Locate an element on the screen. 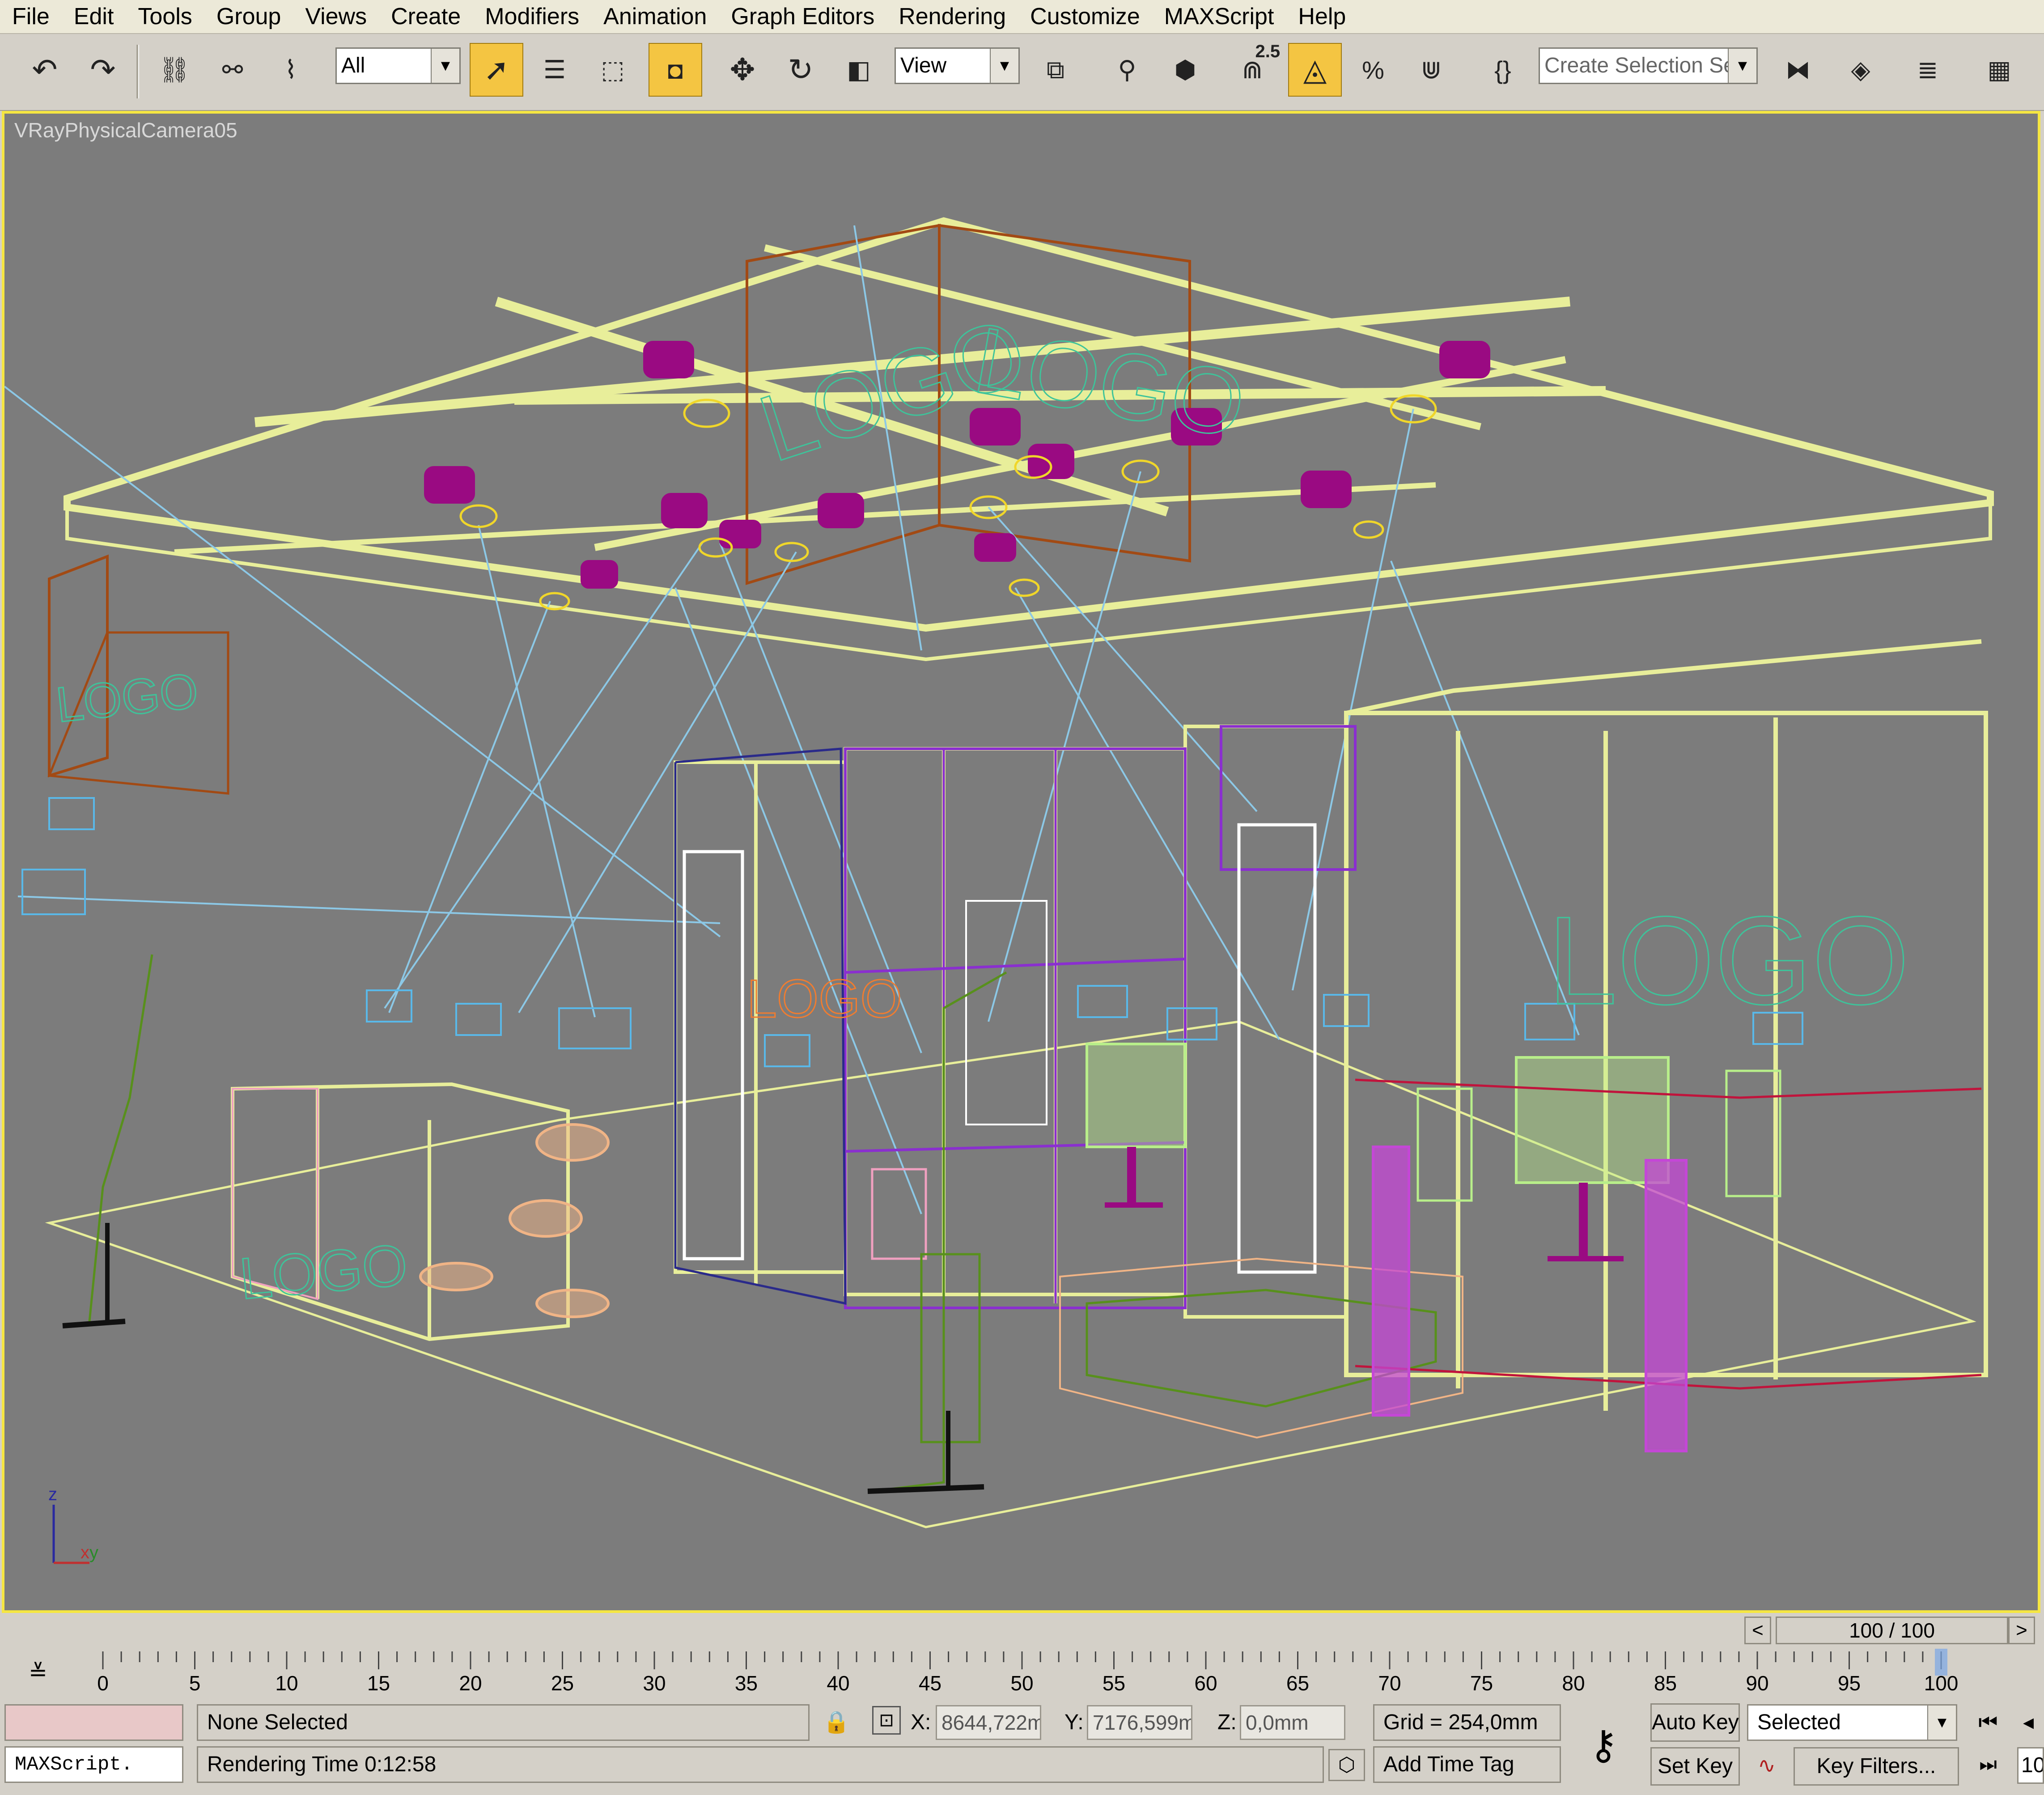  curve-editor-icon: ▦ is located at coordinates (1999, 70).